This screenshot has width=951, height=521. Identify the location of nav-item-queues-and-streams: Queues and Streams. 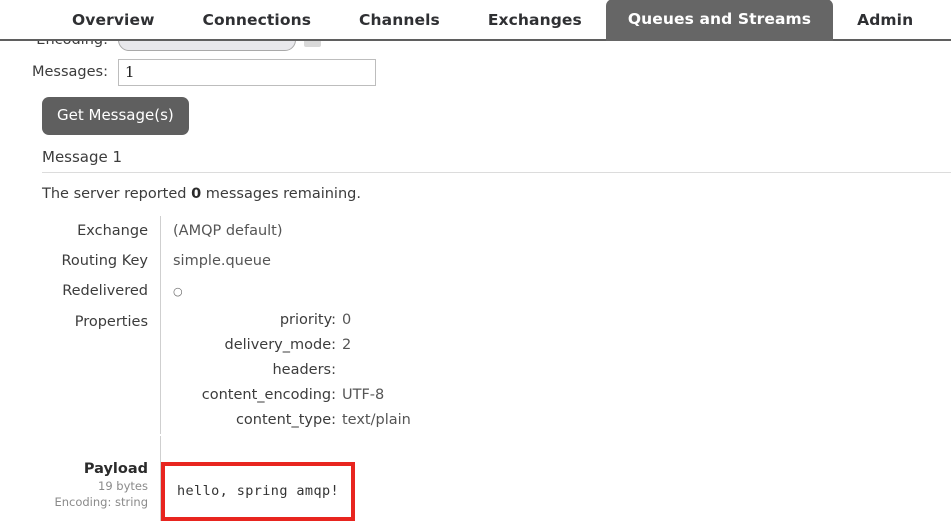
(719, 20).